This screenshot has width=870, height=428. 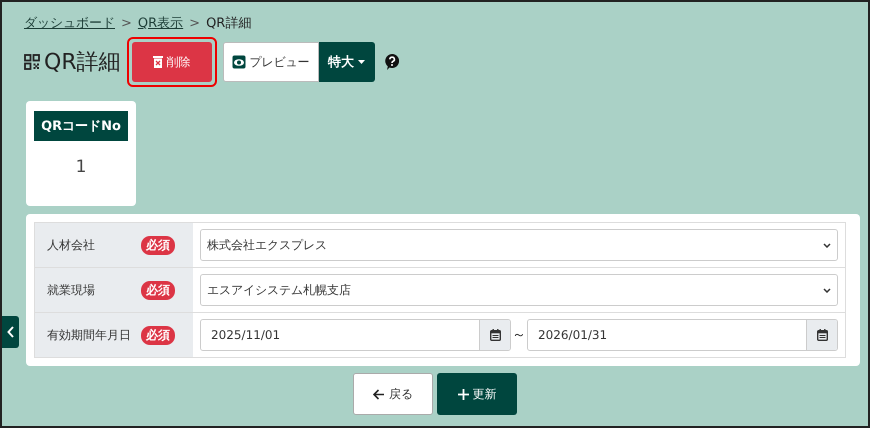 I want to click on field-label: 人材会社, so click(x=71, y=245).